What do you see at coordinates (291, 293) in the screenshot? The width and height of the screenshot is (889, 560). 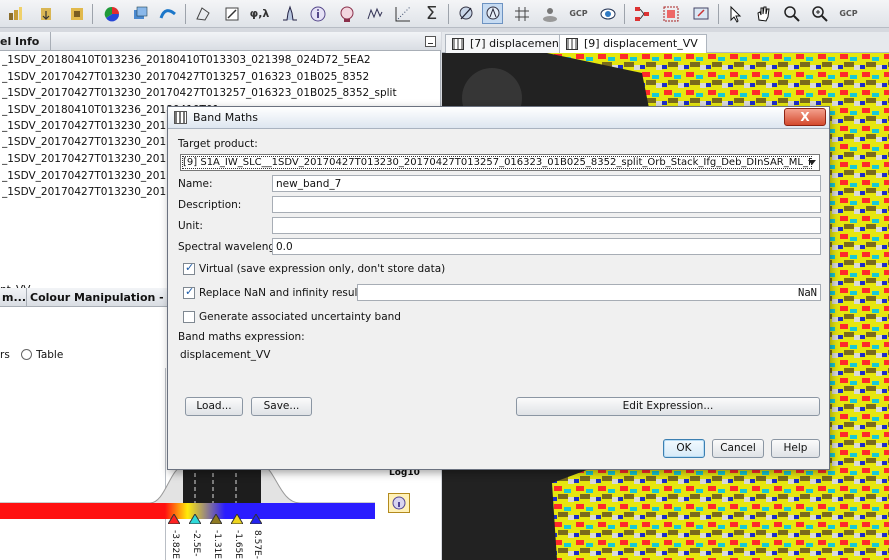 I see `replace-nan-label: Replace NaN and infinity results by` at bounding box center [291, 293].